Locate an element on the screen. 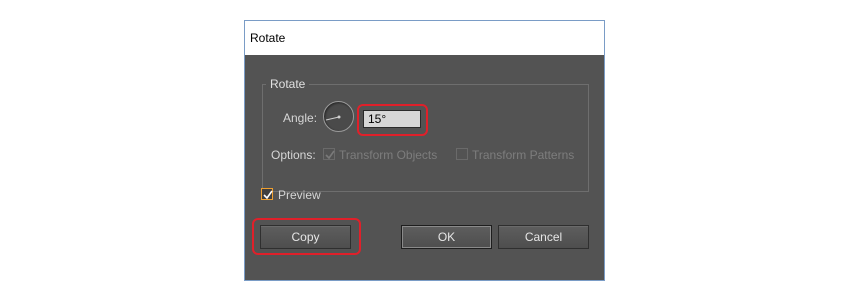 Image resolution: width=850 pixels, height=301 pixels. rotate-group-box is located at coordinates (425, 138).